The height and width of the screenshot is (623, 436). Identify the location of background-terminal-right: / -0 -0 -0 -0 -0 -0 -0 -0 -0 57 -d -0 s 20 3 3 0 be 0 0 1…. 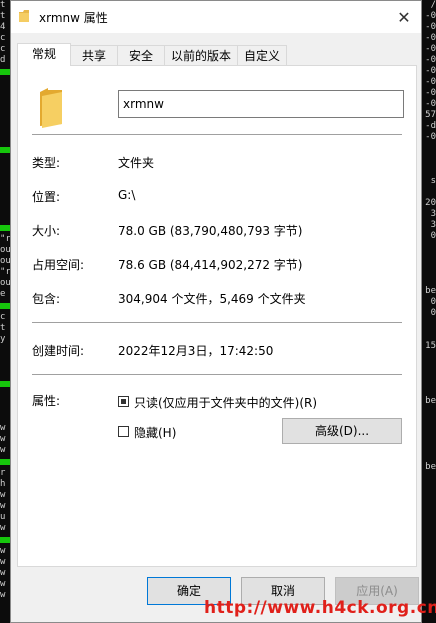
(429, 311).